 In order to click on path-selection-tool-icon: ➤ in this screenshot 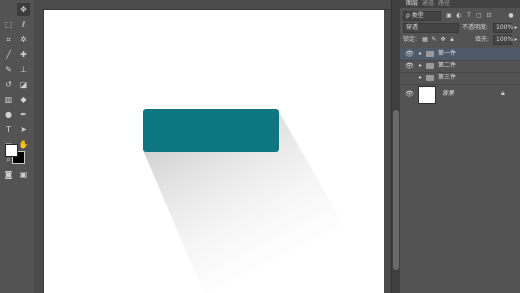, I will do `click(23, 129)`.